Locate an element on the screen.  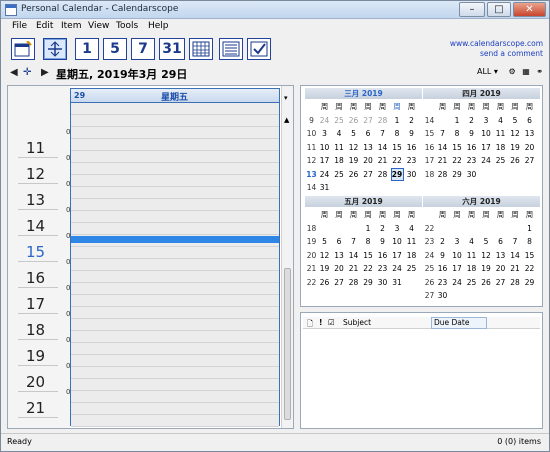
minimize-button: – is located at coordinates (472, 9).